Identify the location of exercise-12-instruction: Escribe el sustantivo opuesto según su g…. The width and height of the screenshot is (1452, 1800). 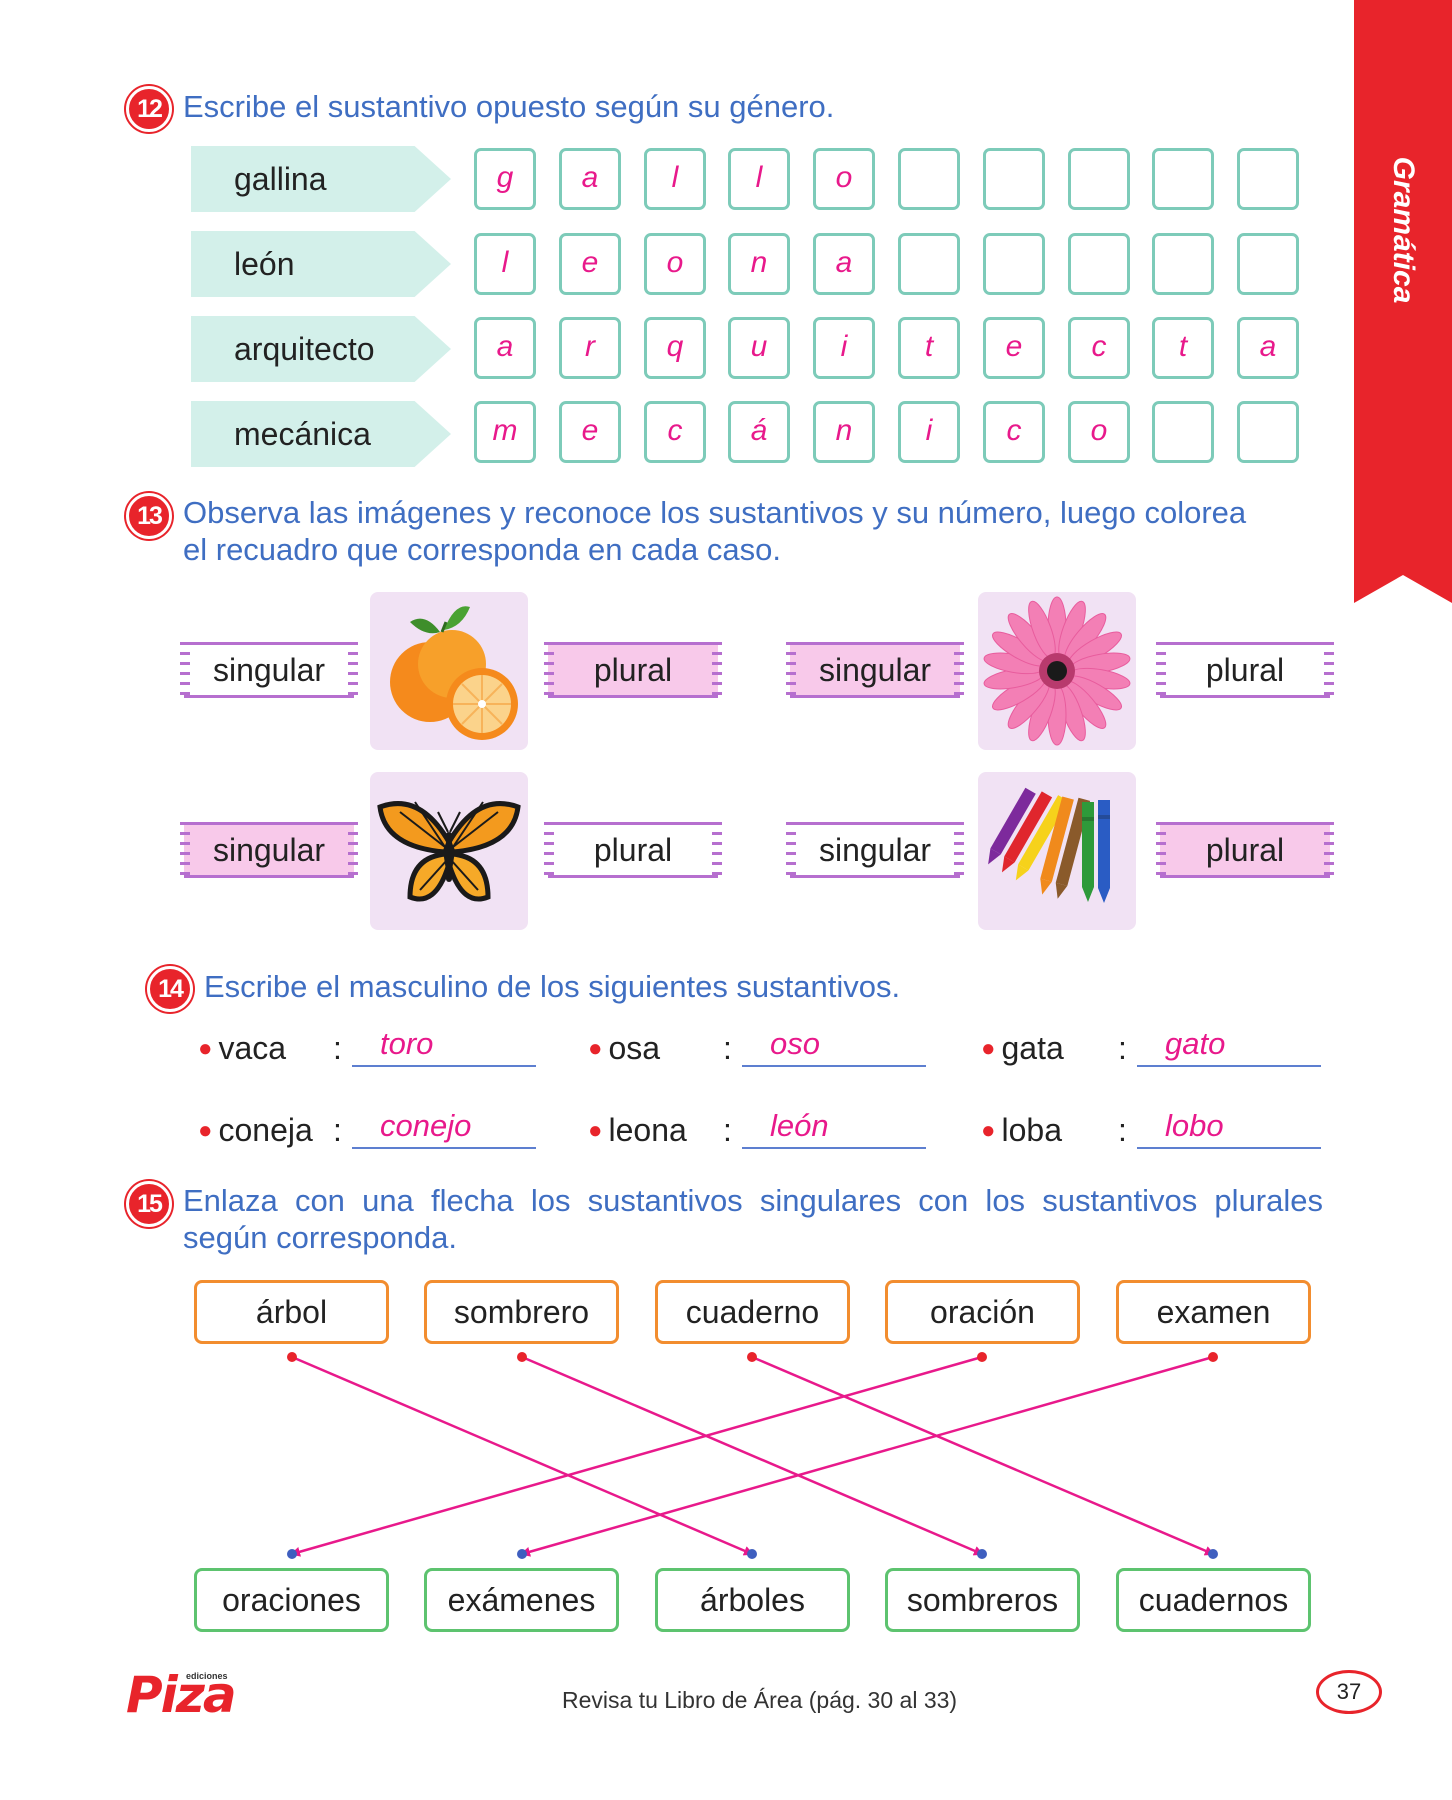
(509, 106).